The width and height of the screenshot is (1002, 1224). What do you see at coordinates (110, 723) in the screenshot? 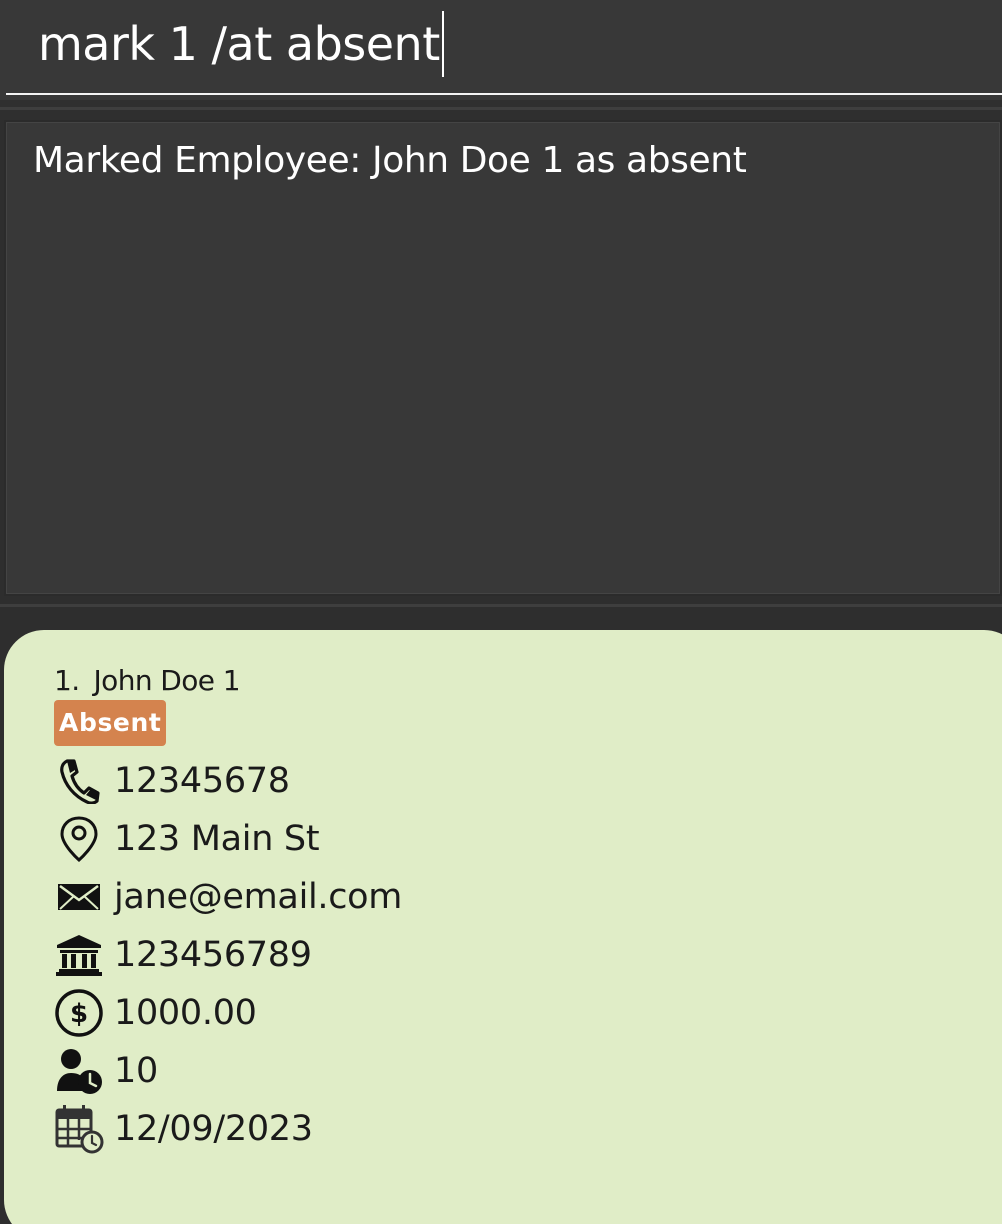
I see `status-badge: Absent` at bounding box center [110, 723].